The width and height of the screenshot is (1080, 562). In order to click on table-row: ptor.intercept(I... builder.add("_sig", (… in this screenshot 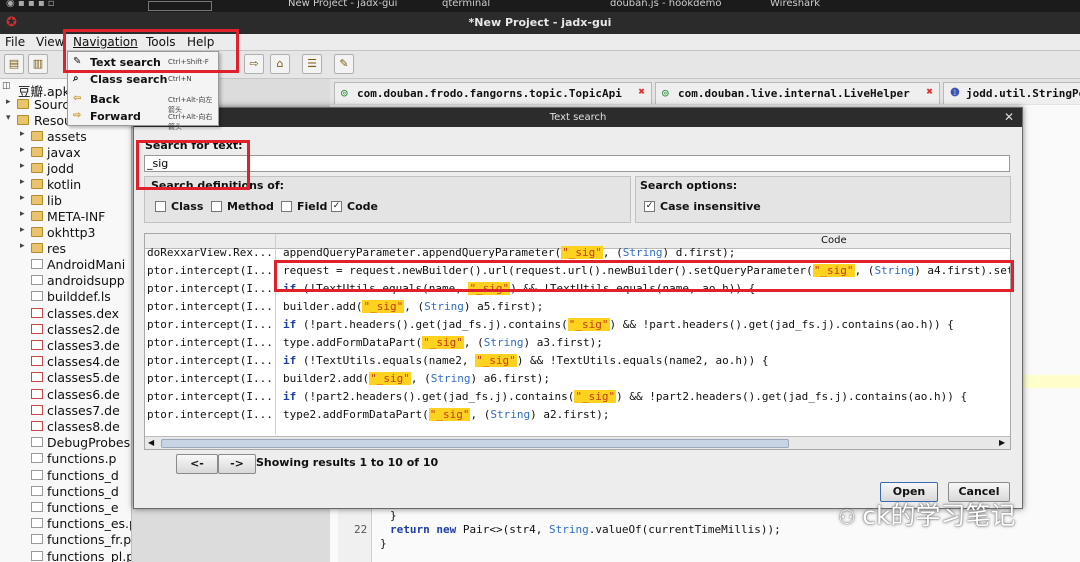, I will do `click(577, 307)`.